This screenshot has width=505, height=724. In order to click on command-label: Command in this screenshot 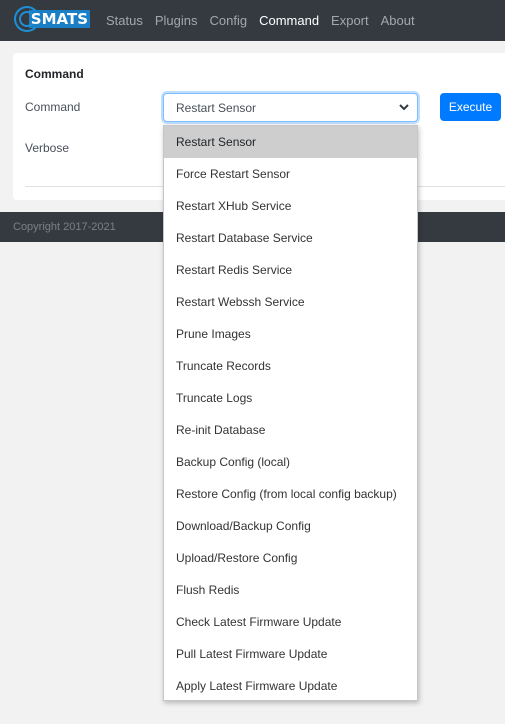, I will do `click(53, 107)`.